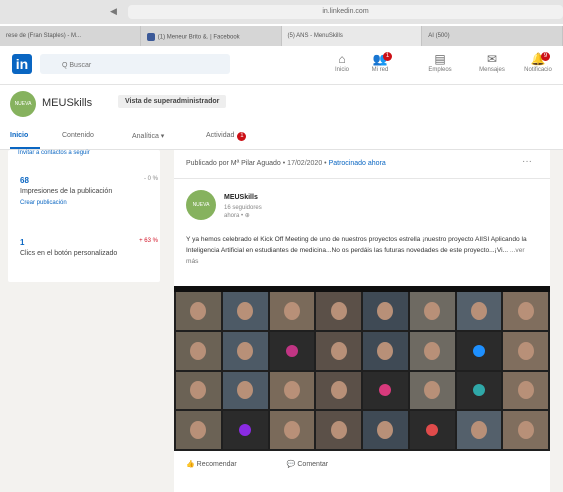  Describe the element at coordinates (527, 161) in the screenshot. I see `more-options-icon: ···` at that location.